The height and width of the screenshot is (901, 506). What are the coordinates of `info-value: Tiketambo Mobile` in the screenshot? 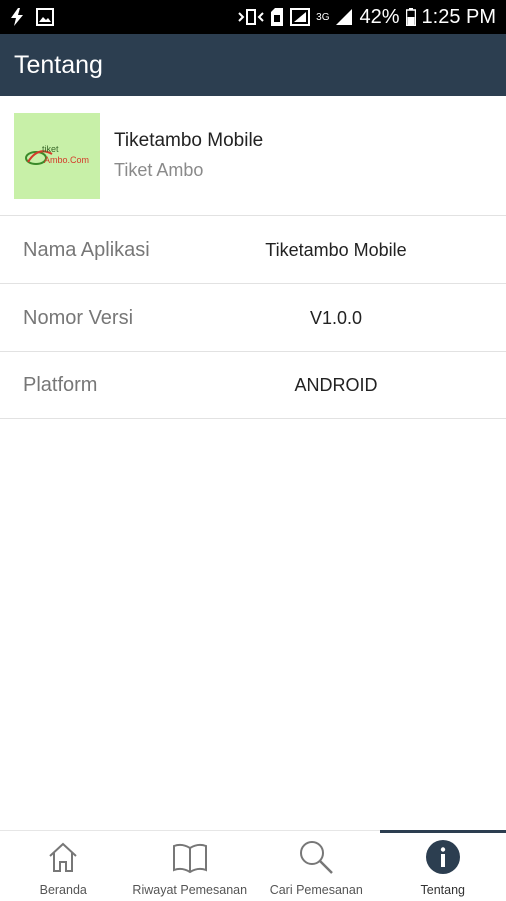 It's located at (336, 250).